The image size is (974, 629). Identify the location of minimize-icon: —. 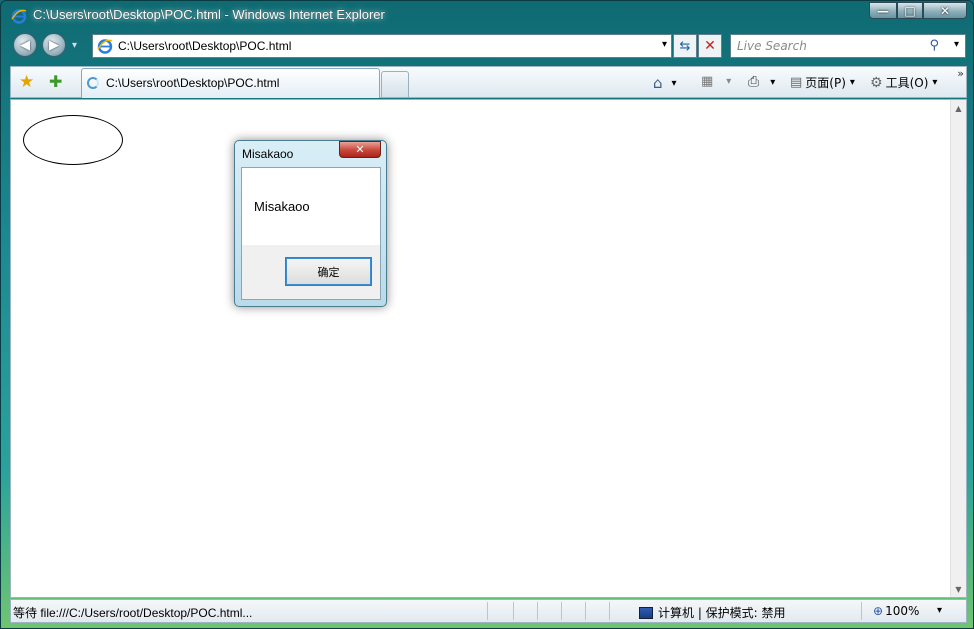
(883, 10).